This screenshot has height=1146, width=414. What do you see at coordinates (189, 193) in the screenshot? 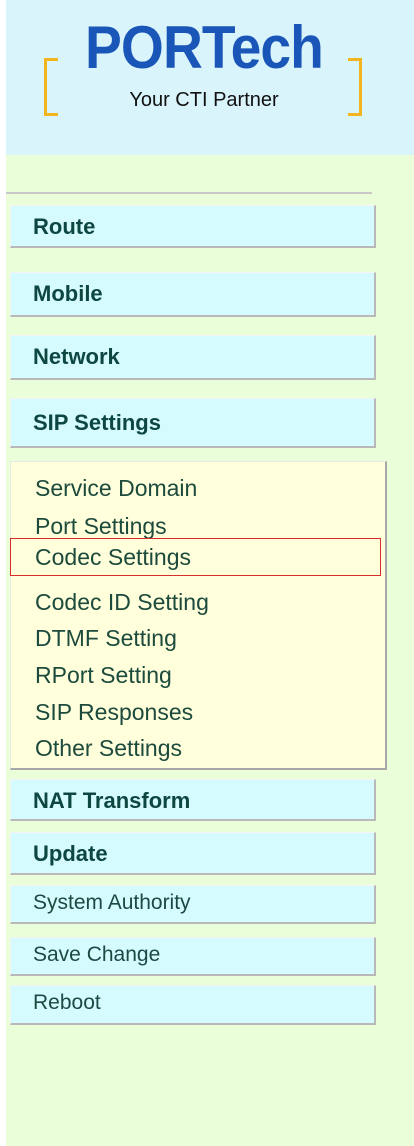
I see `menu-divider` at bounding box center [189, 193].